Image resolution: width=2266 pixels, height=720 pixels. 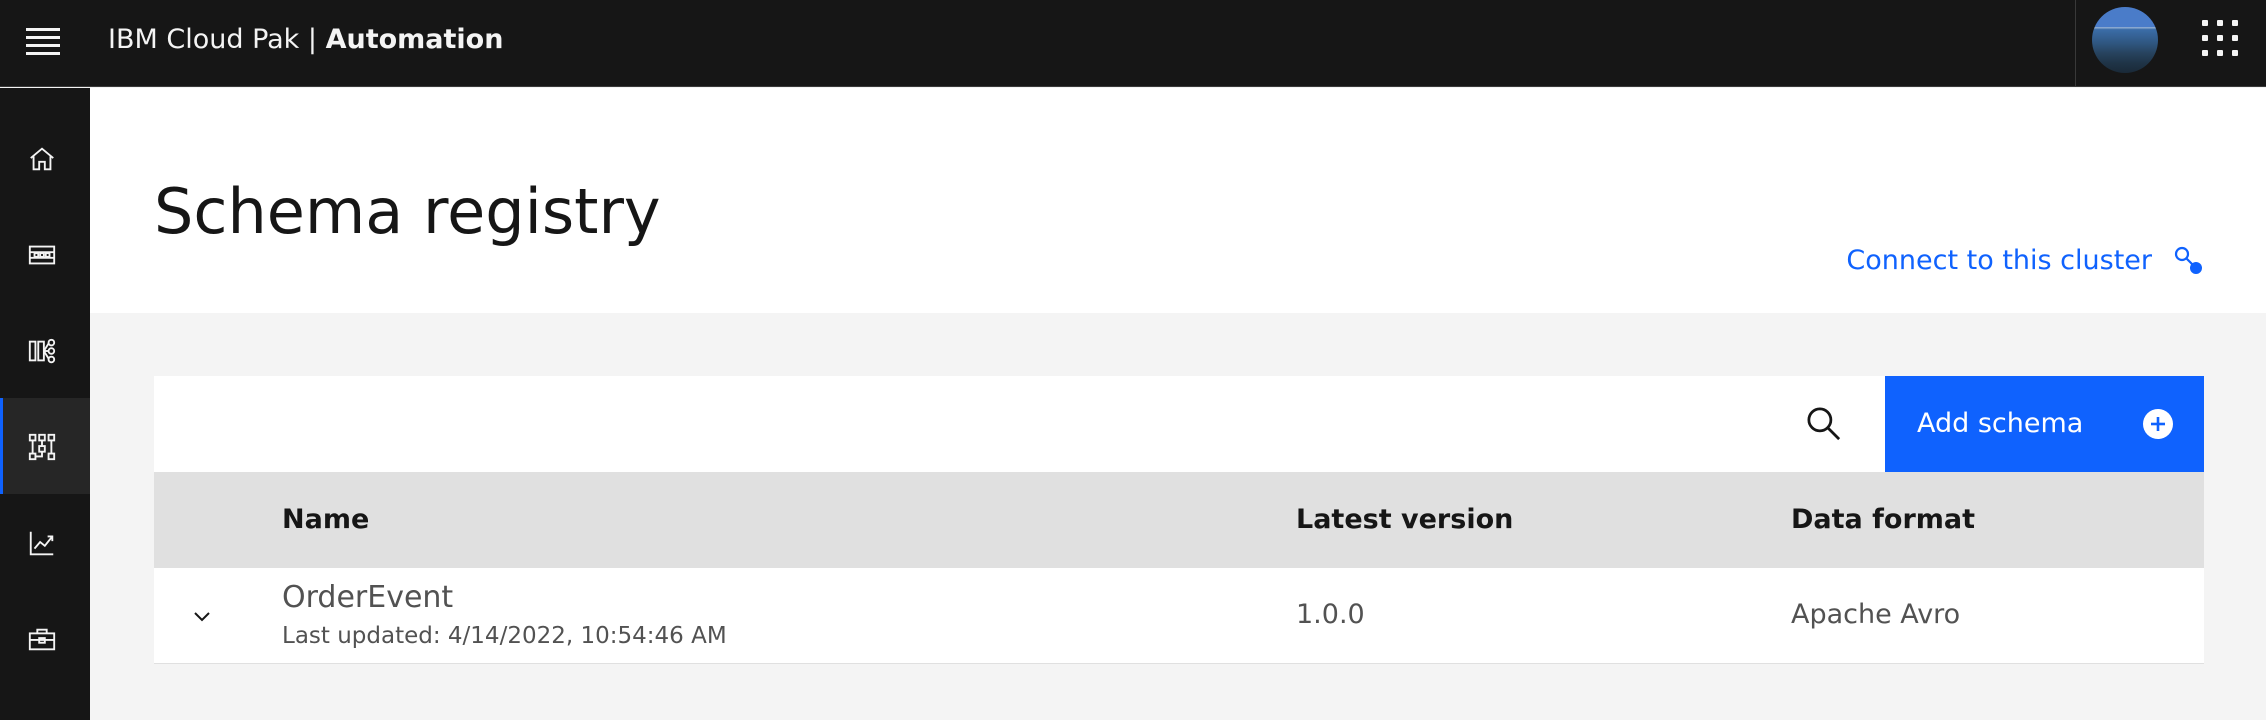 What do you see at coordinates (42, 639) in the screenshot?
I see `toolbox-icon` at bounding box center [42, 639].